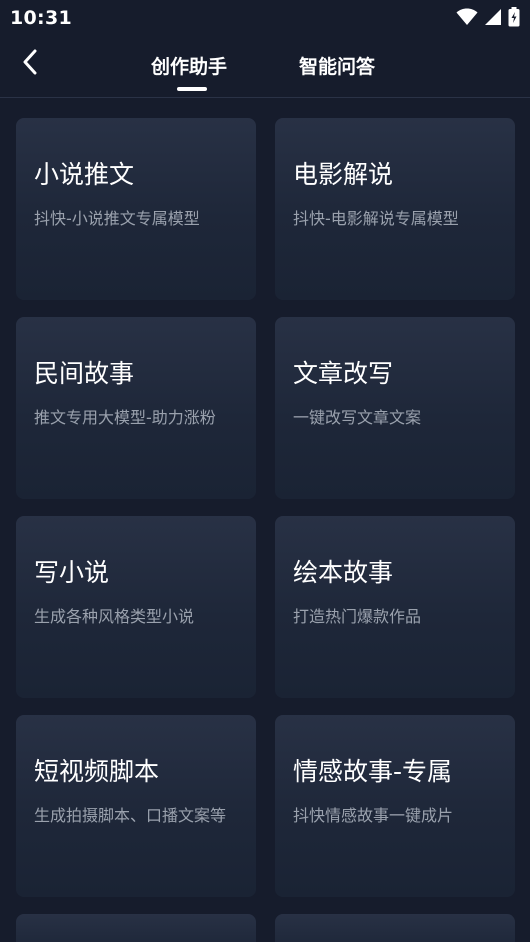 This screenshot has height=942, width=530. Describe the element at coordinates (189, 65) in the screenshot. I see `tab-writing-assistant: 创作助手` at that location.